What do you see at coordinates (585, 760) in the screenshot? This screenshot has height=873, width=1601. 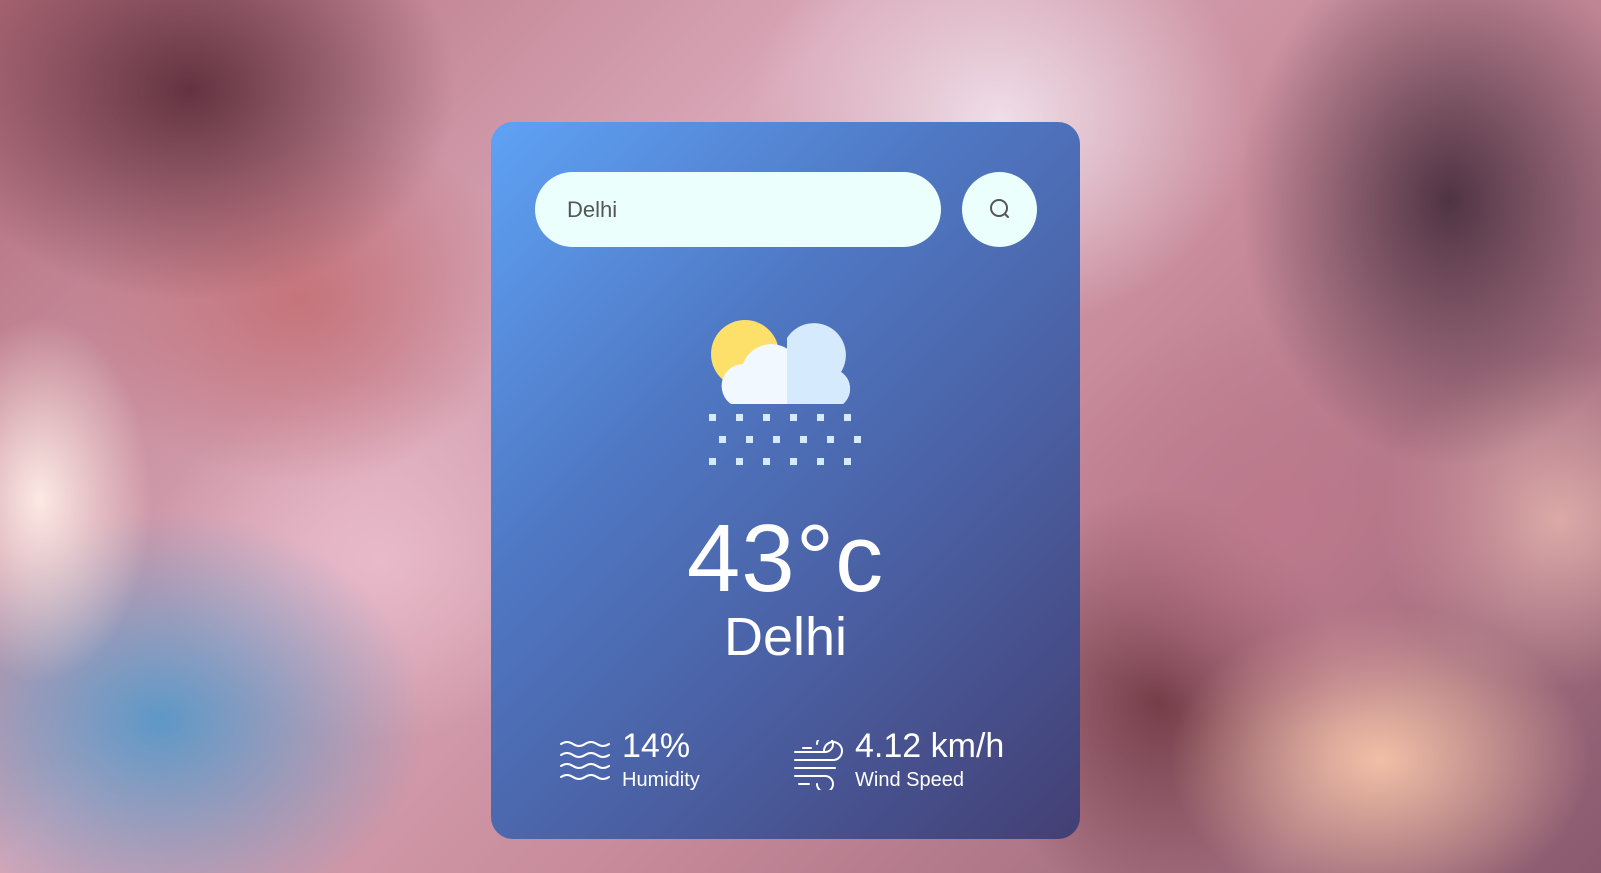 I see `humidity-waves-icon` at bounding box center [585, 760].